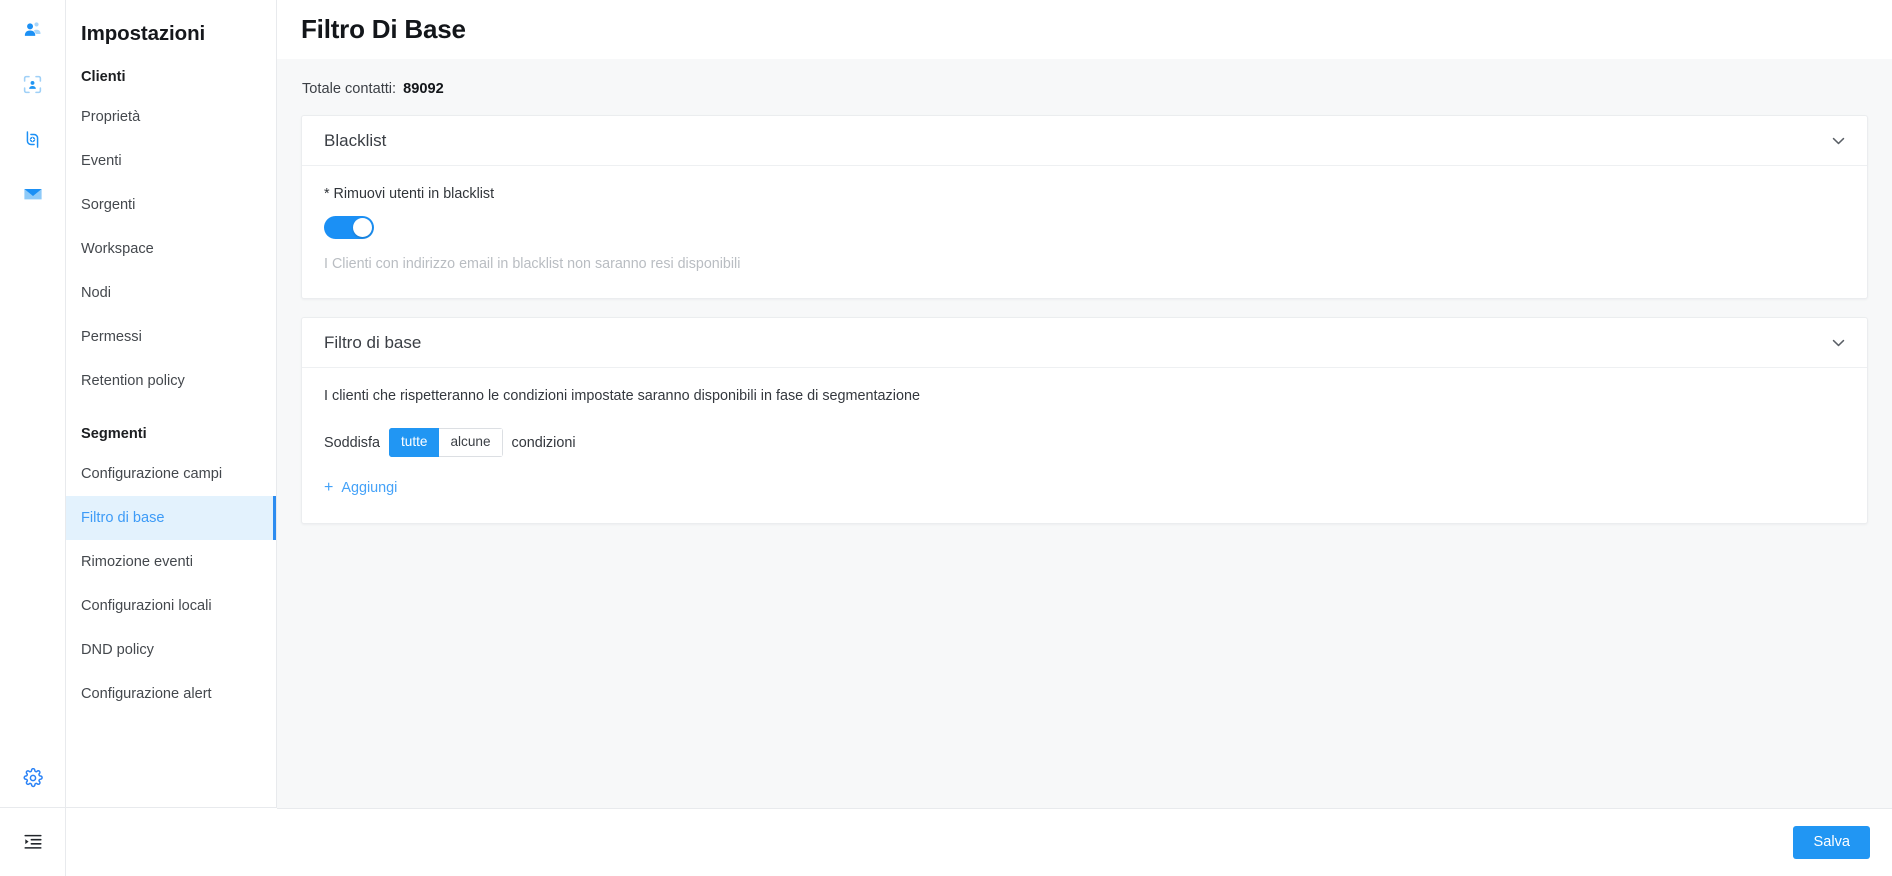  Describe the element at coordinates (1084, 141) in the screenshot. I see `blacklist-card-header: Blacklist` at that location.